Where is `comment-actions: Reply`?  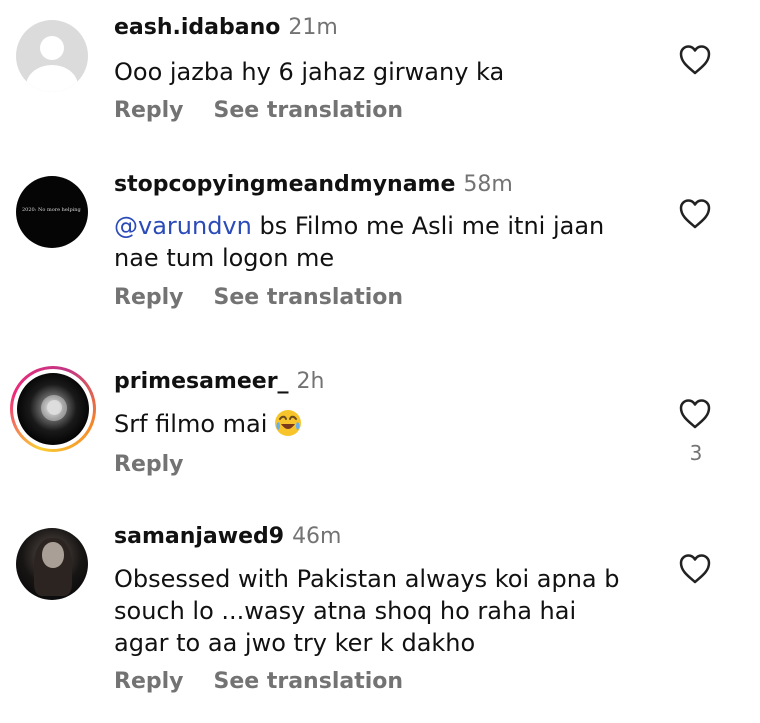 comment-actions: Reply is located at coordinates (164, 465).